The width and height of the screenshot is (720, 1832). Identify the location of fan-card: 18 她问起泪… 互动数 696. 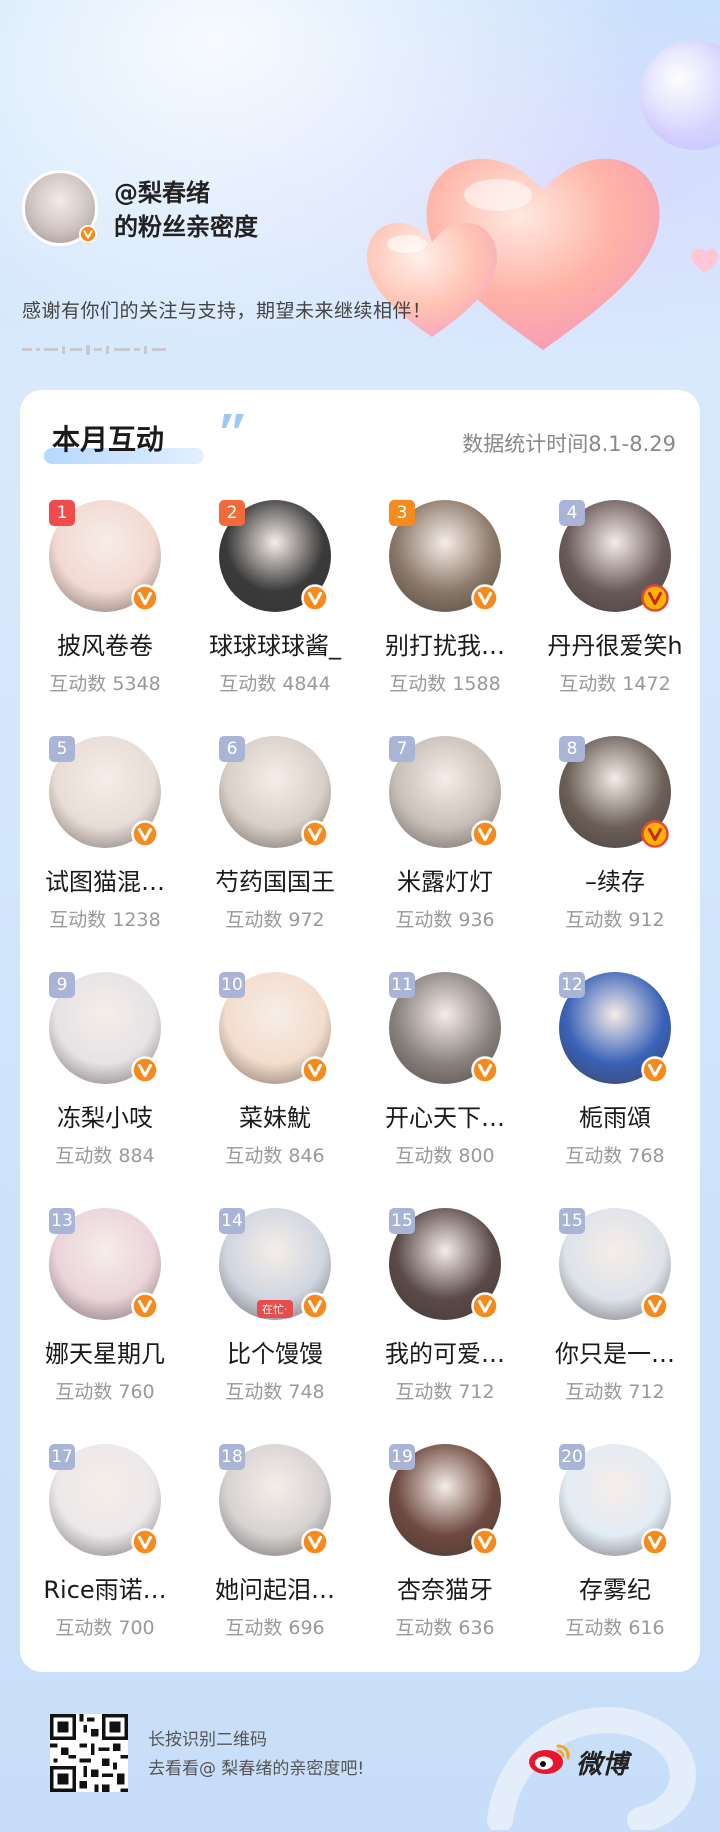
(275, 1542).